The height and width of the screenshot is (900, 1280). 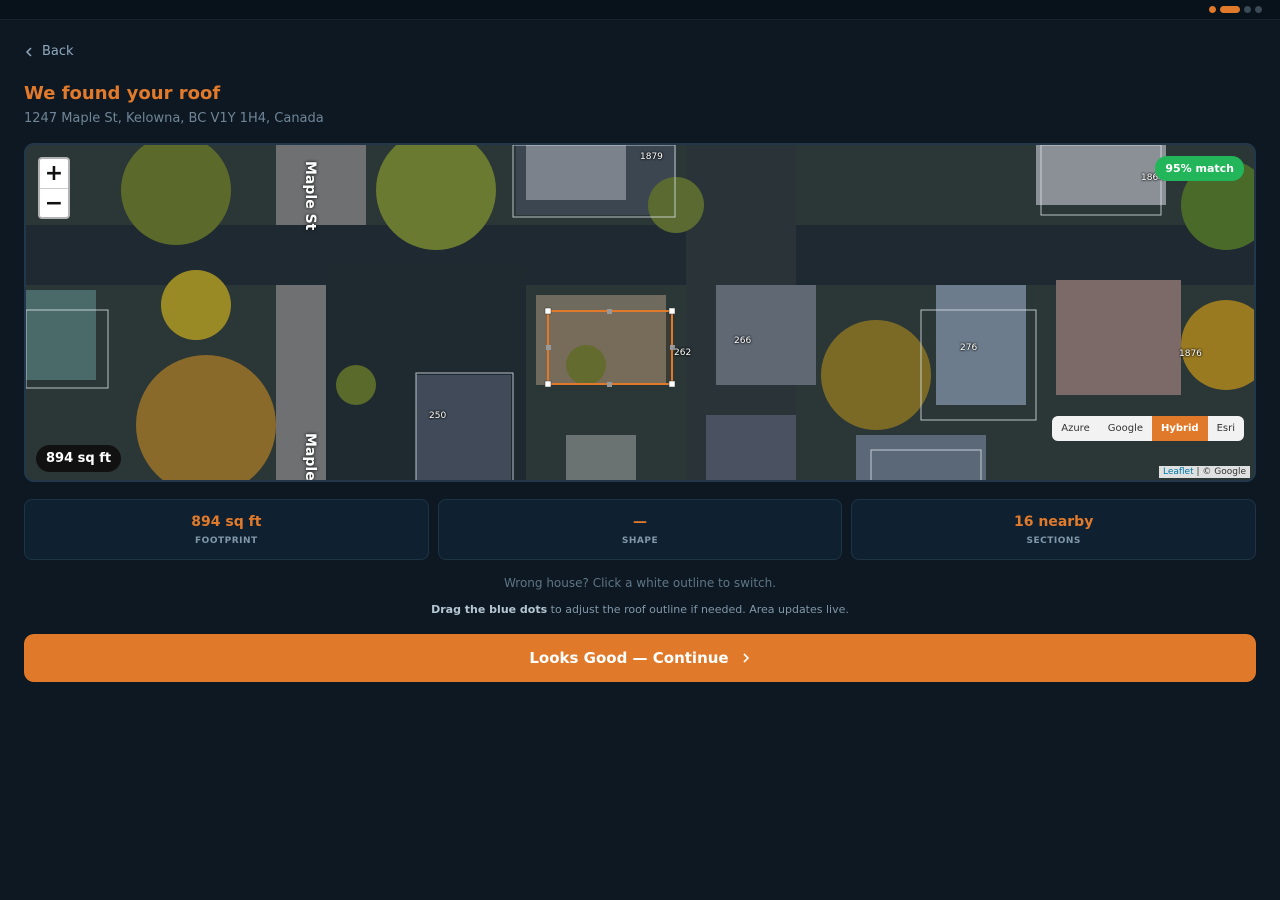 I want to click on leaflet-link: Leaflet, so click(x=1178, y=472).